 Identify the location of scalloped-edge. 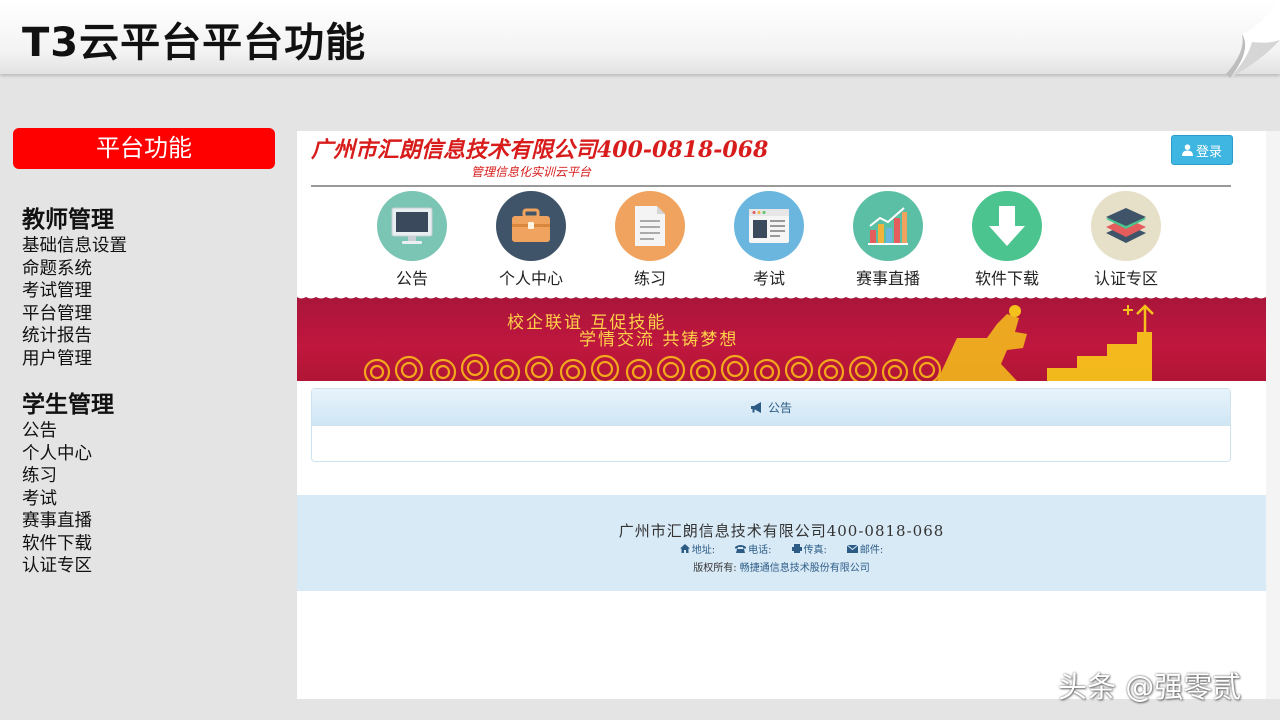
(781, 296).